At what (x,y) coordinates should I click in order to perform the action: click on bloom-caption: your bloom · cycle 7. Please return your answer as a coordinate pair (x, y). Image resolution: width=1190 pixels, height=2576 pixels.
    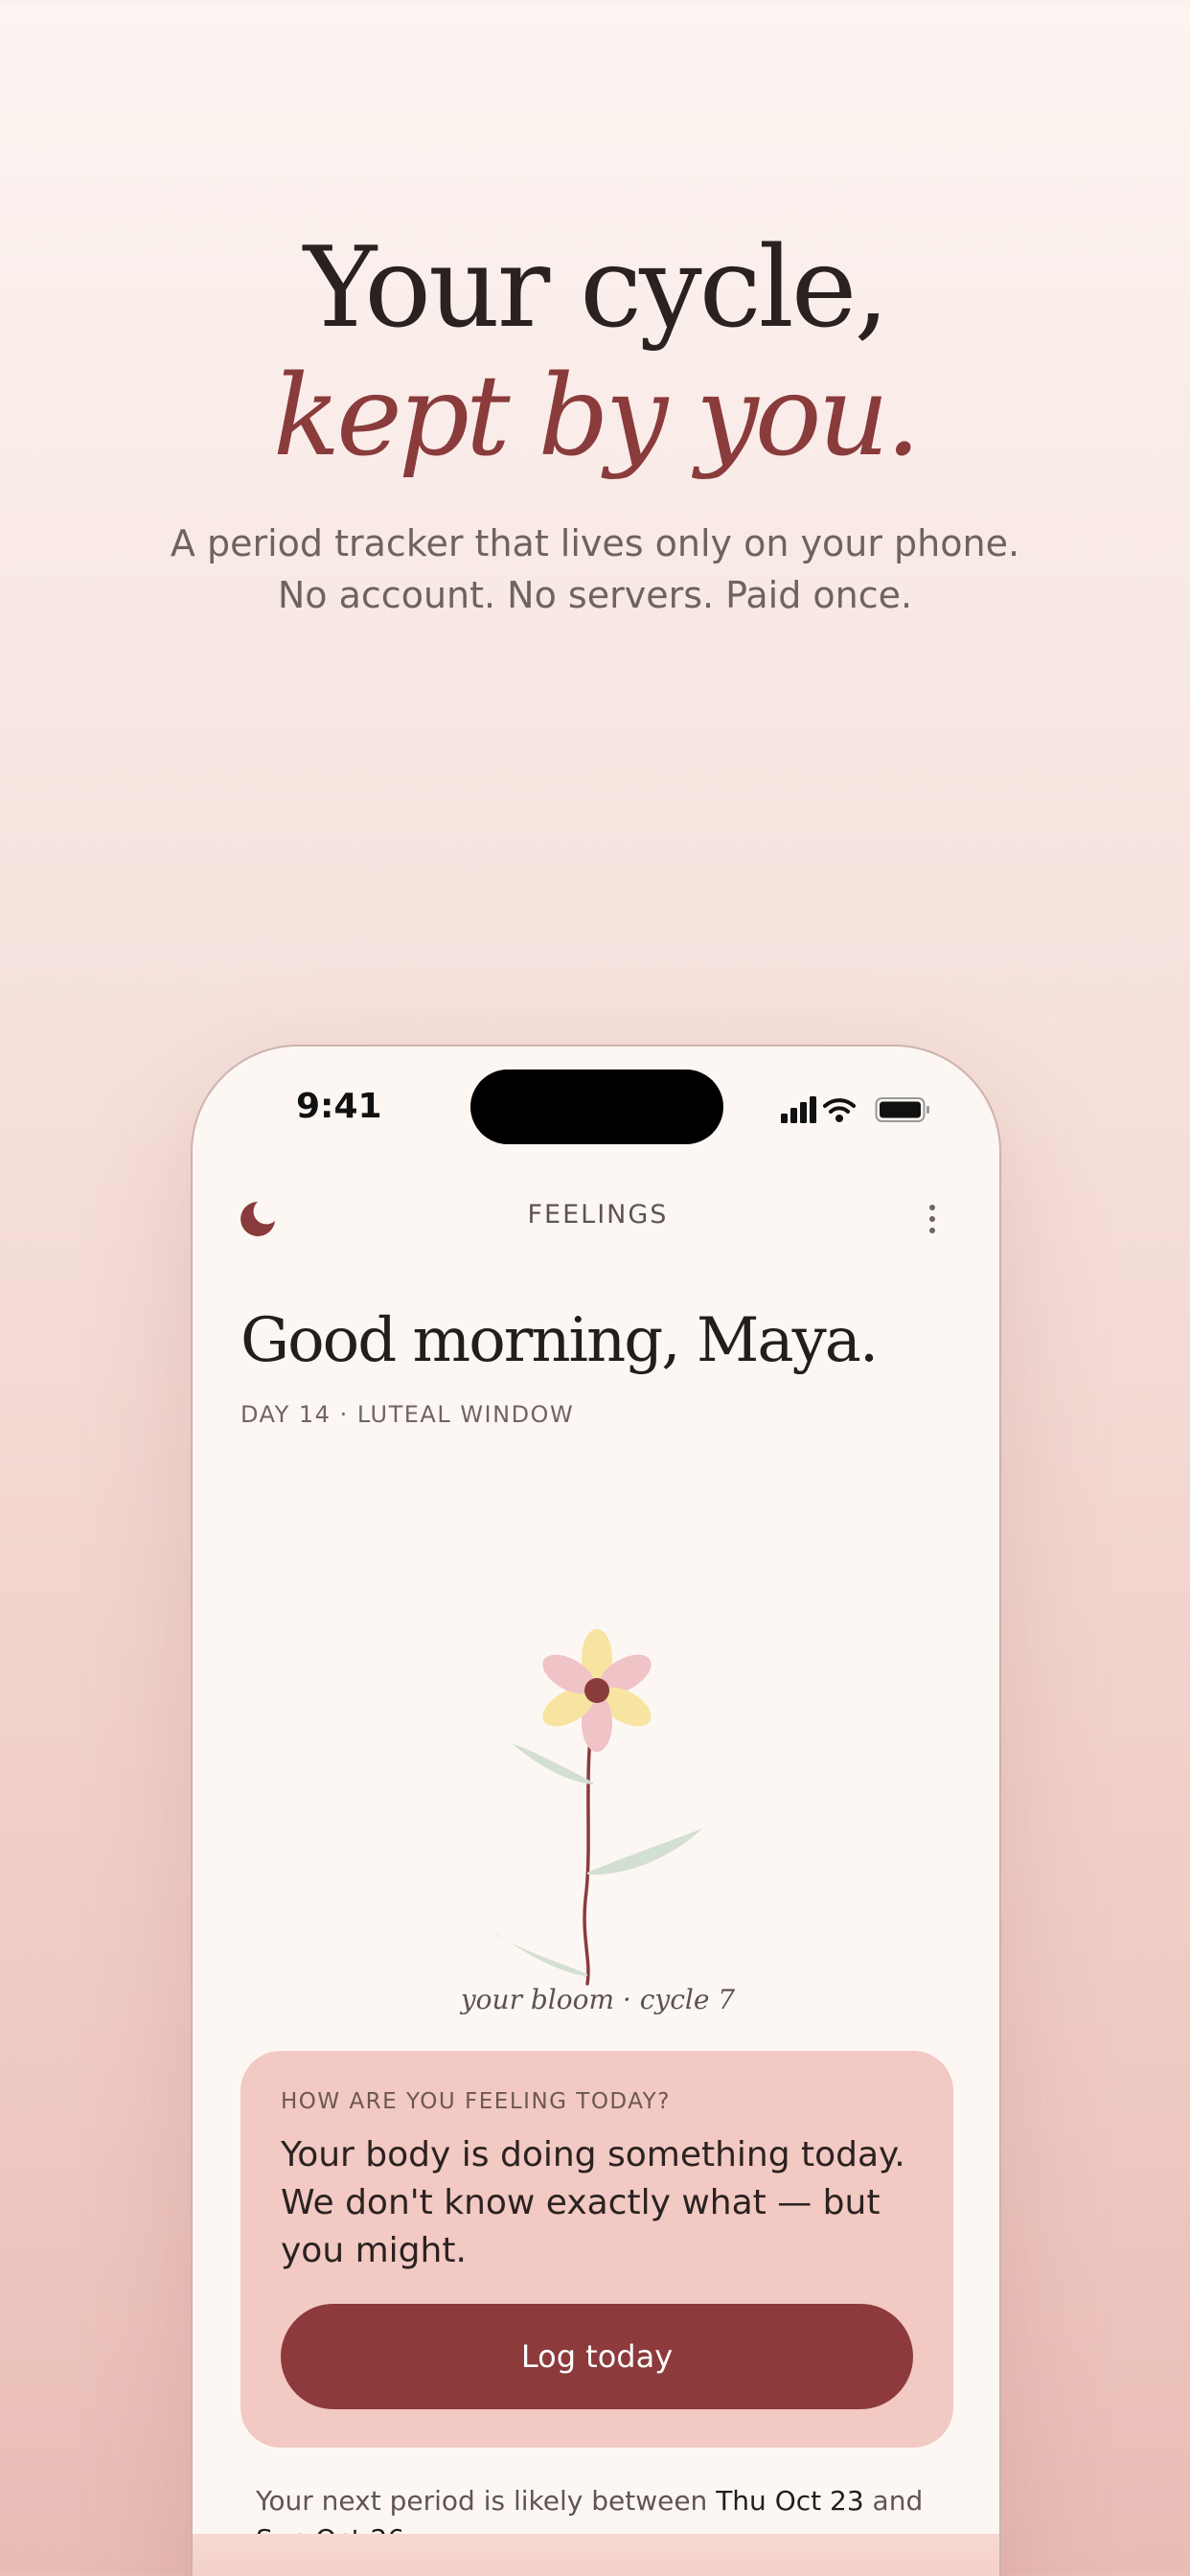
    Looking at the image, I should click on (598, 1999).